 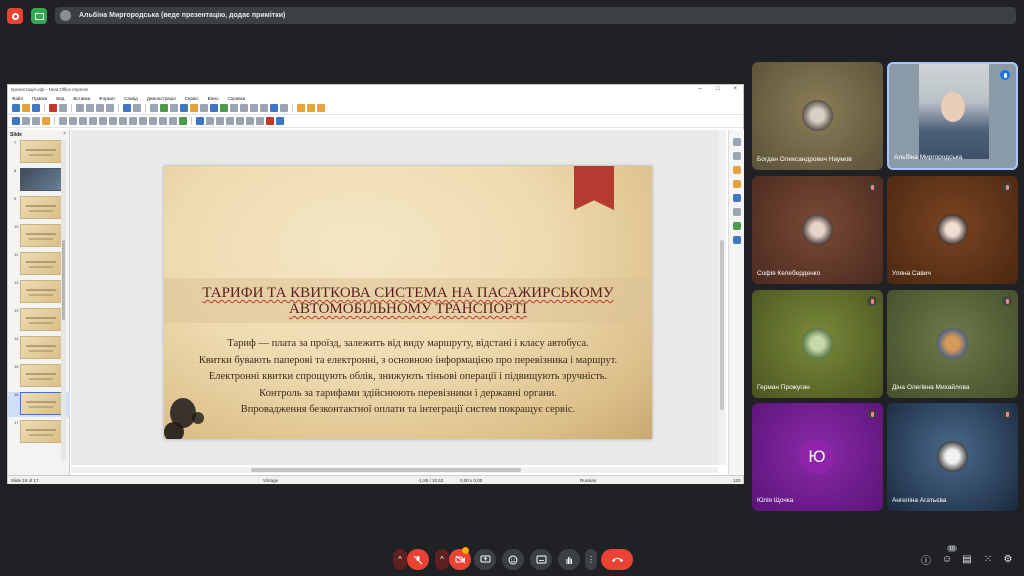 What do you see at coordinates (161, 98) in the screenshot?
I see `menu-slideshow: Демонстрація` at bounding box center [161, 98].